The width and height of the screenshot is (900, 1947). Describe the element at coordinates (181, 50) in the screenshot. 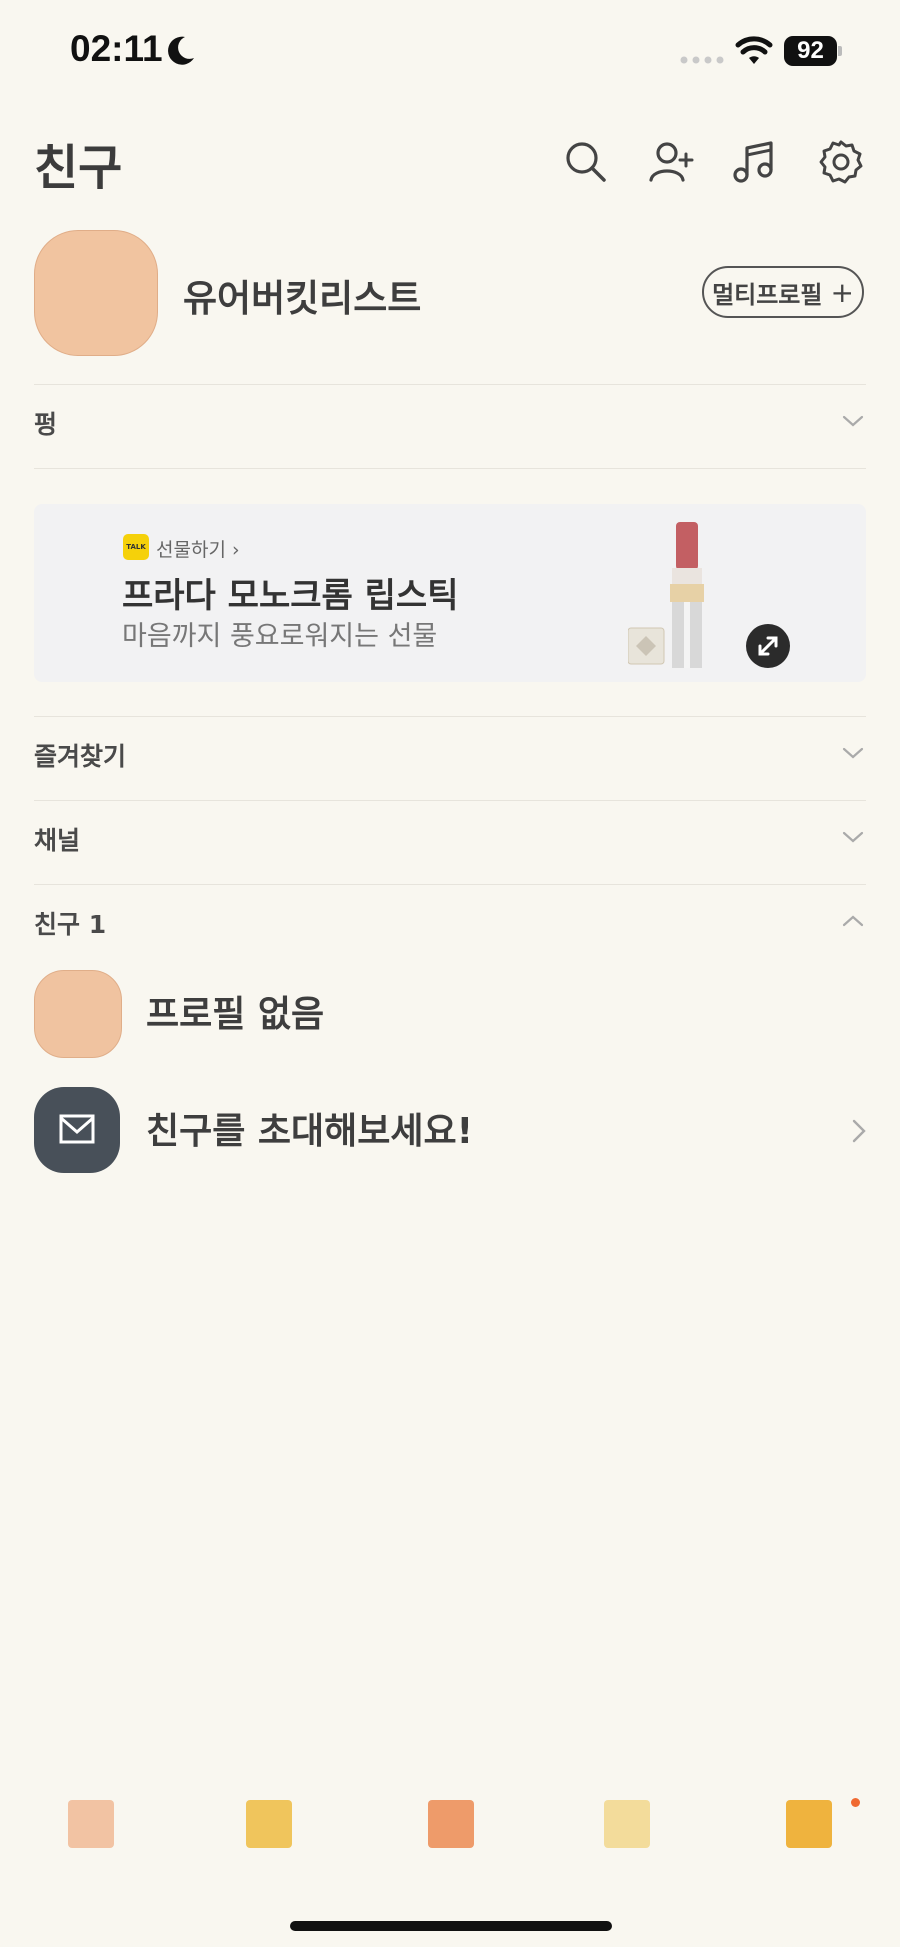

I see `moon-icon` at that location.